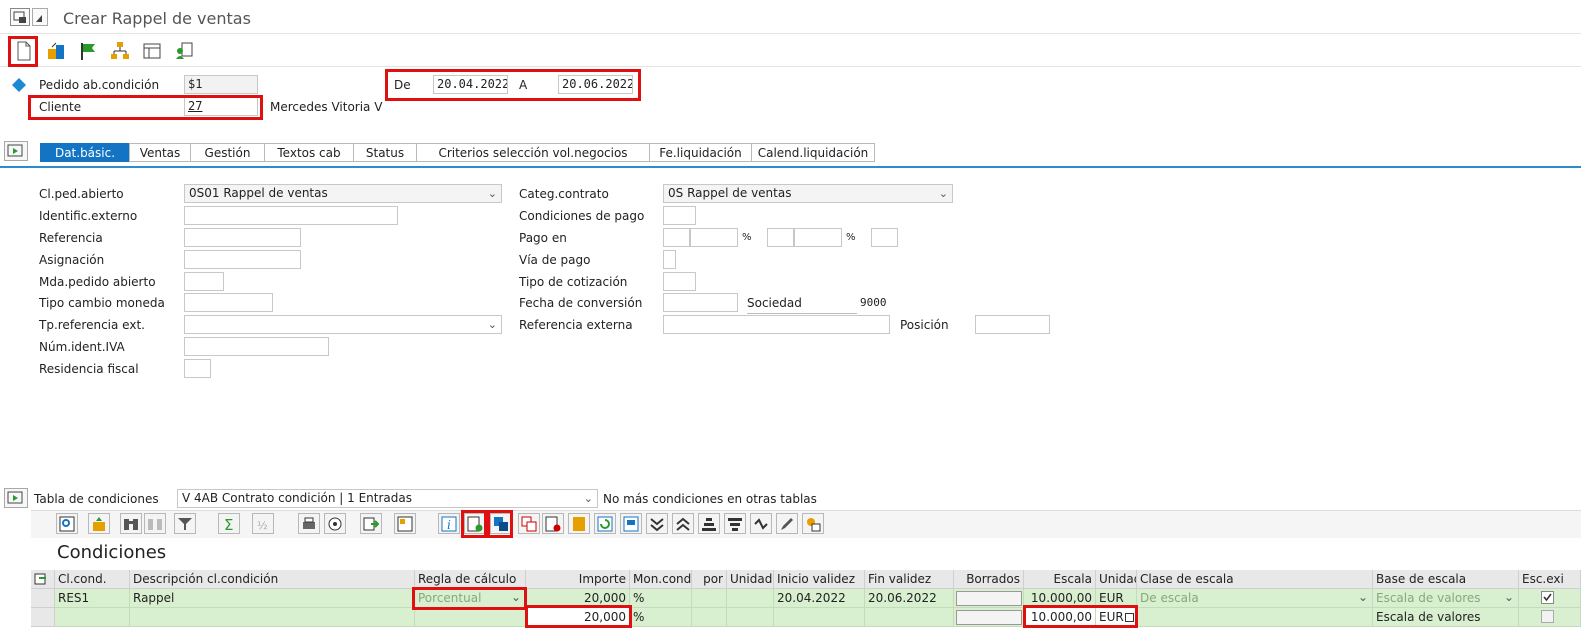 The width and height of the screenshot is (1581, 636). I want to click on header-clcond: Cl.cond., so click(92, 579).